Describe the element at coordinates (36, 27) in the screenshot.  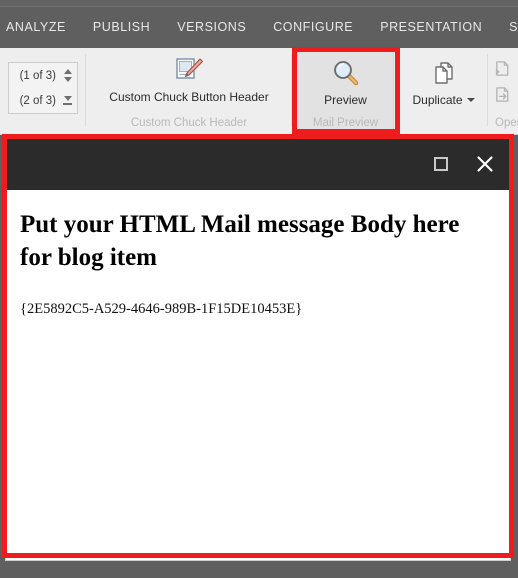
I see `tab-analyze: ANALYZE` at that location.